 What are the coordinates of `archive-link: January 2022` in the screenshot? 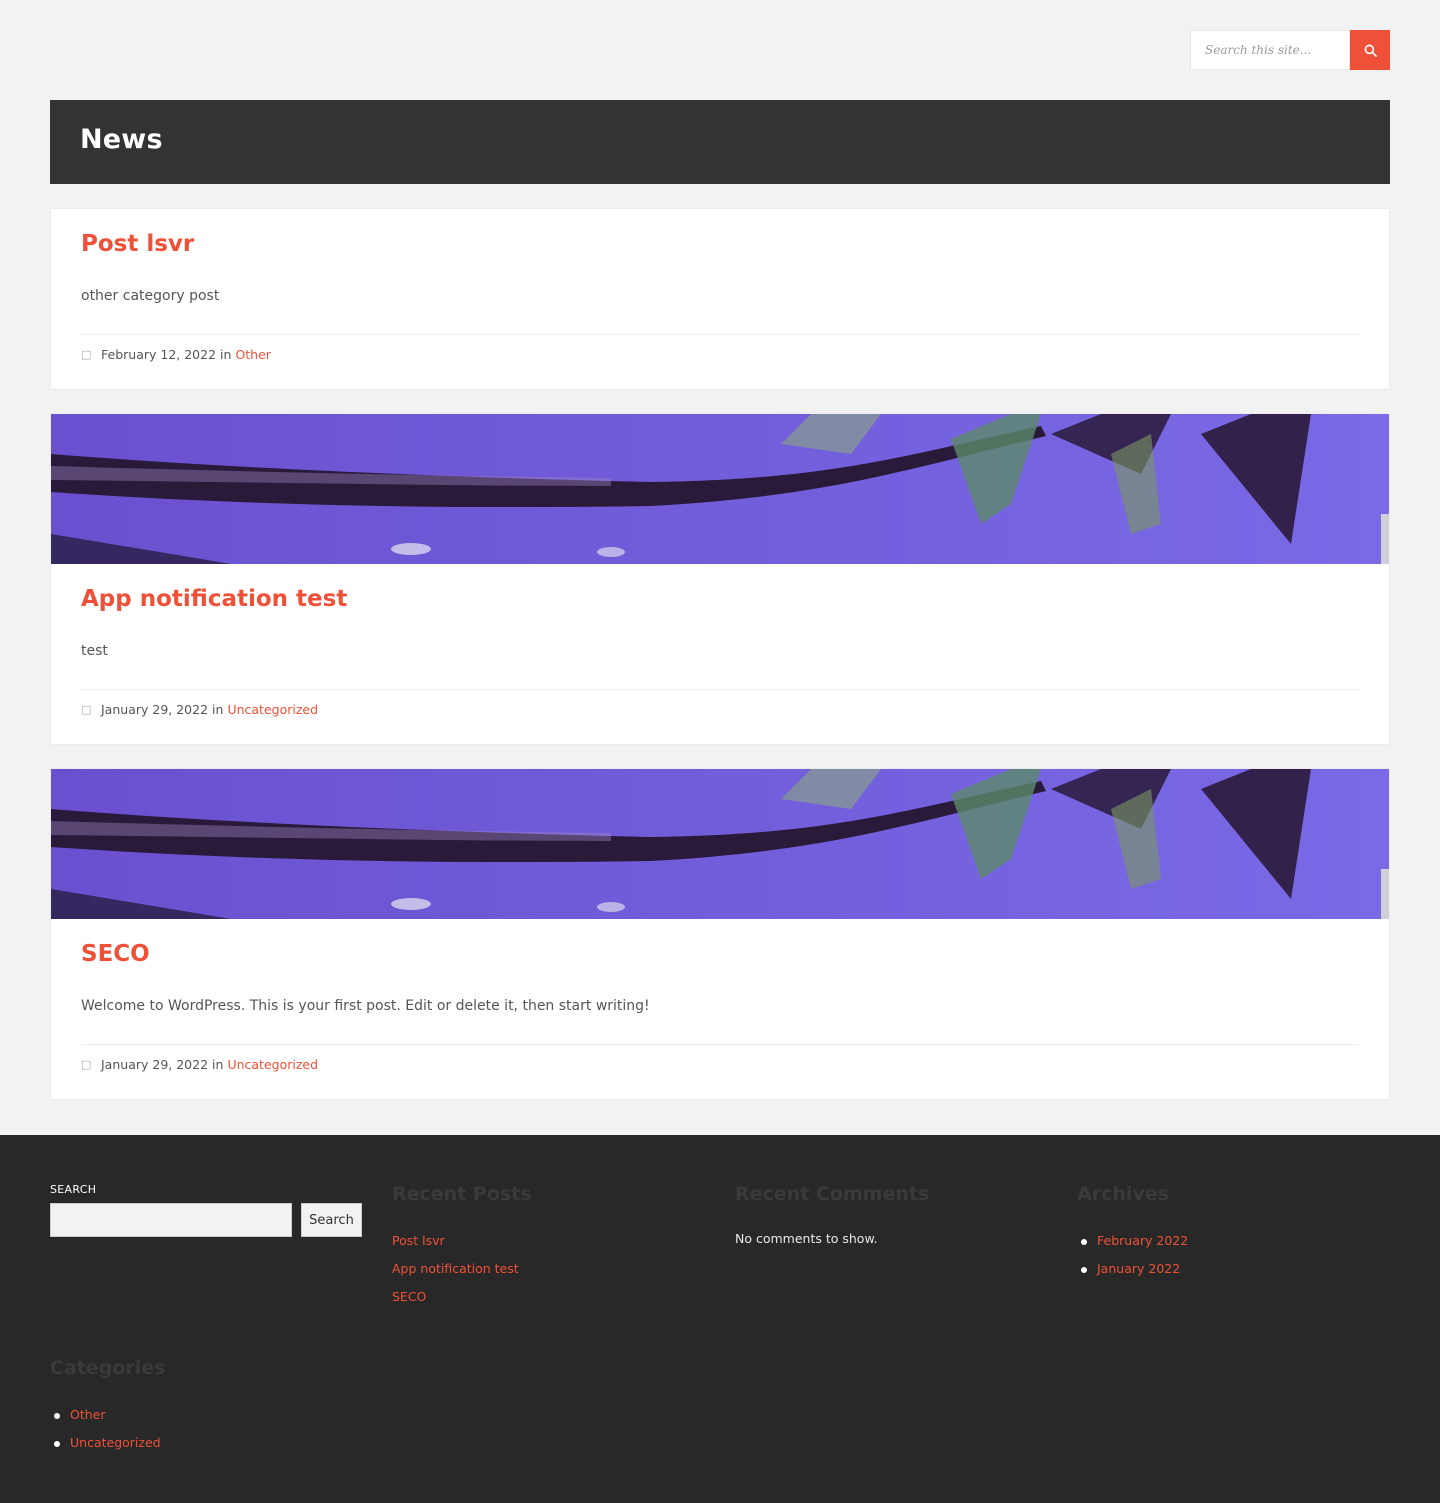 It's located at (1138, 1268).